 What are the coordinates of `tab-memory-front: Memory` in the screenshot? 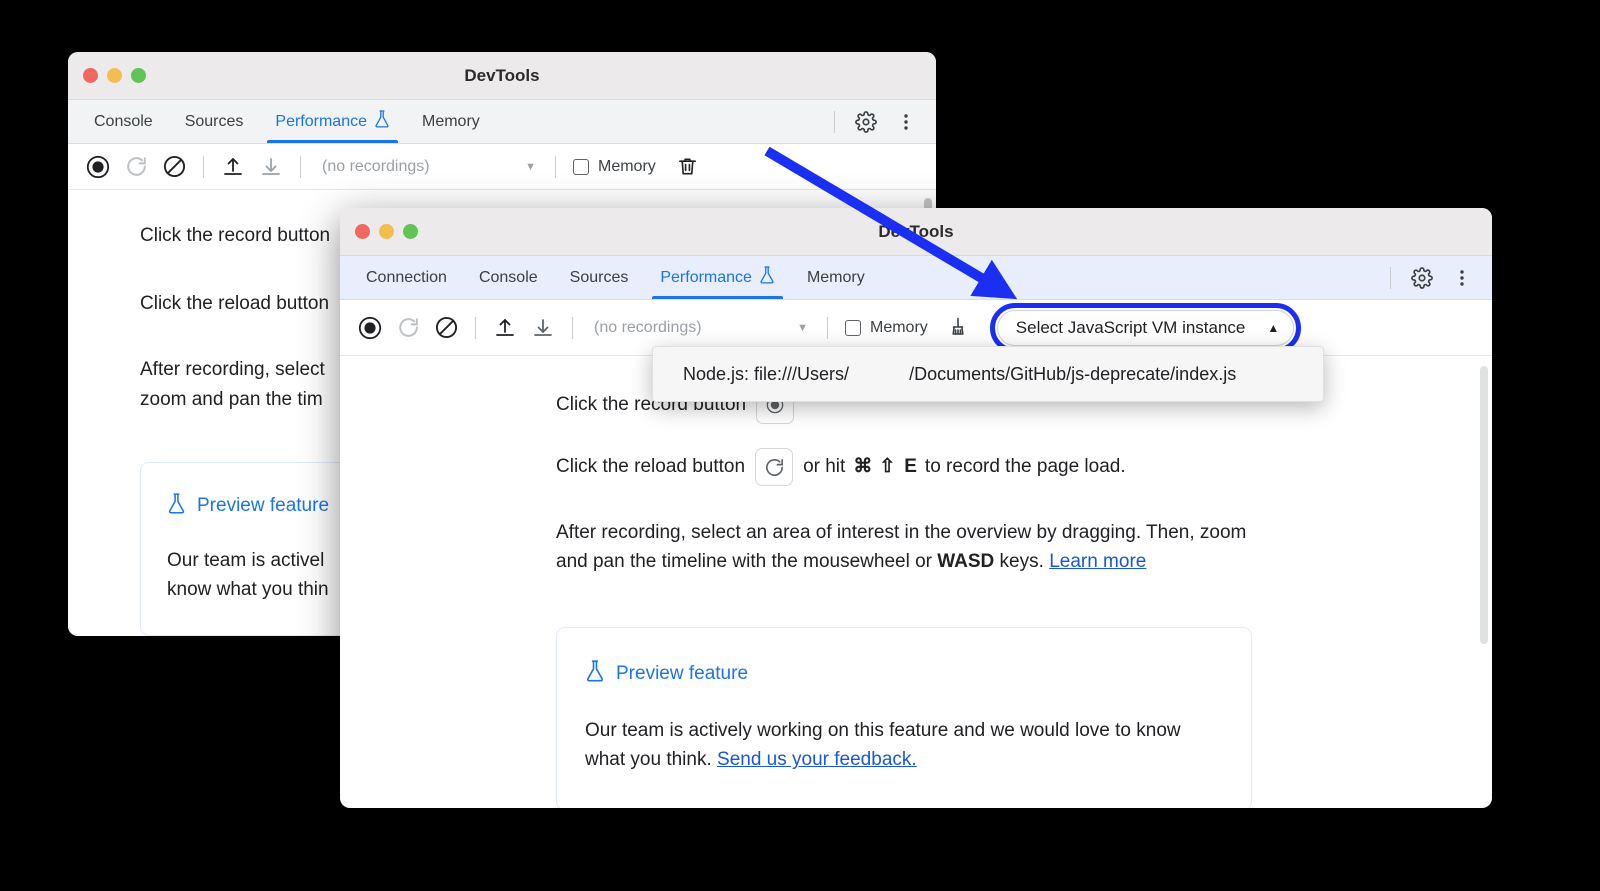 It's located at (836, 277).